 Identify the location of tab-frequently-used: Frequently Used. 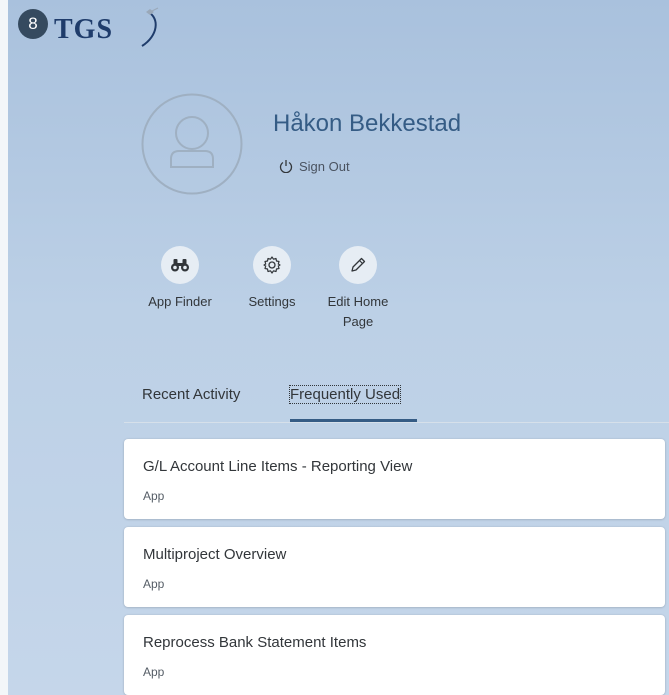
(345, 394).